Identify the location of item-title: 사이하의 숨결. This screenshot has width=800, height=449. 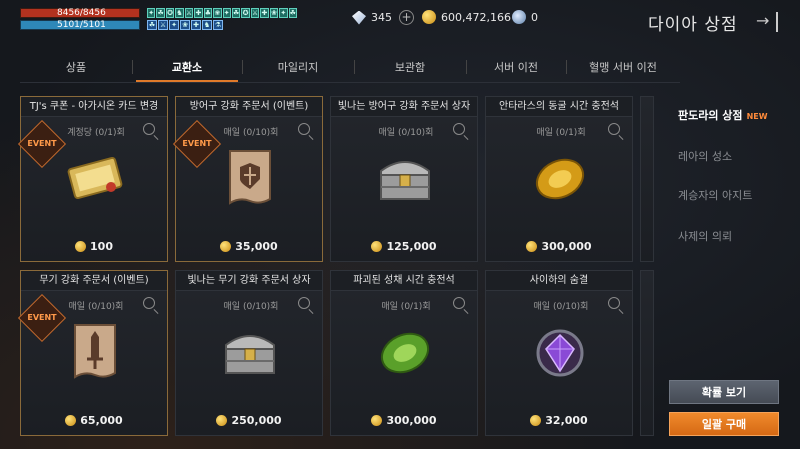
(559, 281).